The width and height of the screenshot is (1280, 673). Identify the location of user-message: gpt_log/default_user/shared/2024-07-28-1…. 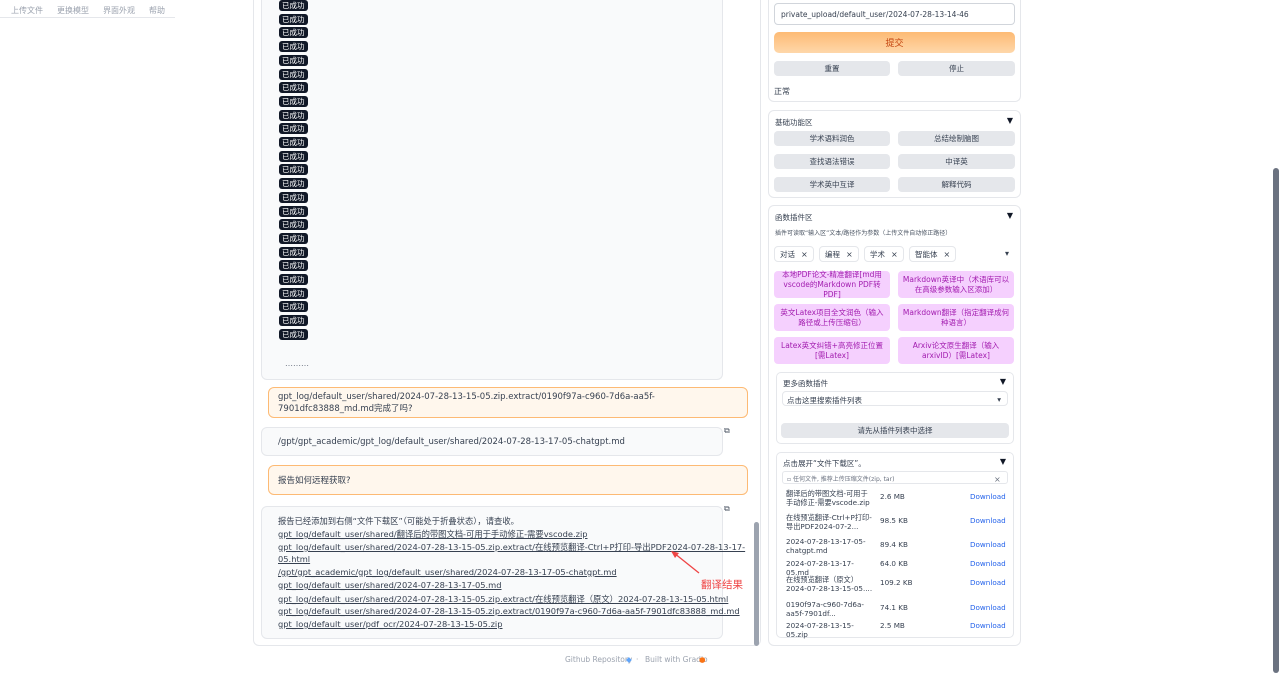
(508, 402).